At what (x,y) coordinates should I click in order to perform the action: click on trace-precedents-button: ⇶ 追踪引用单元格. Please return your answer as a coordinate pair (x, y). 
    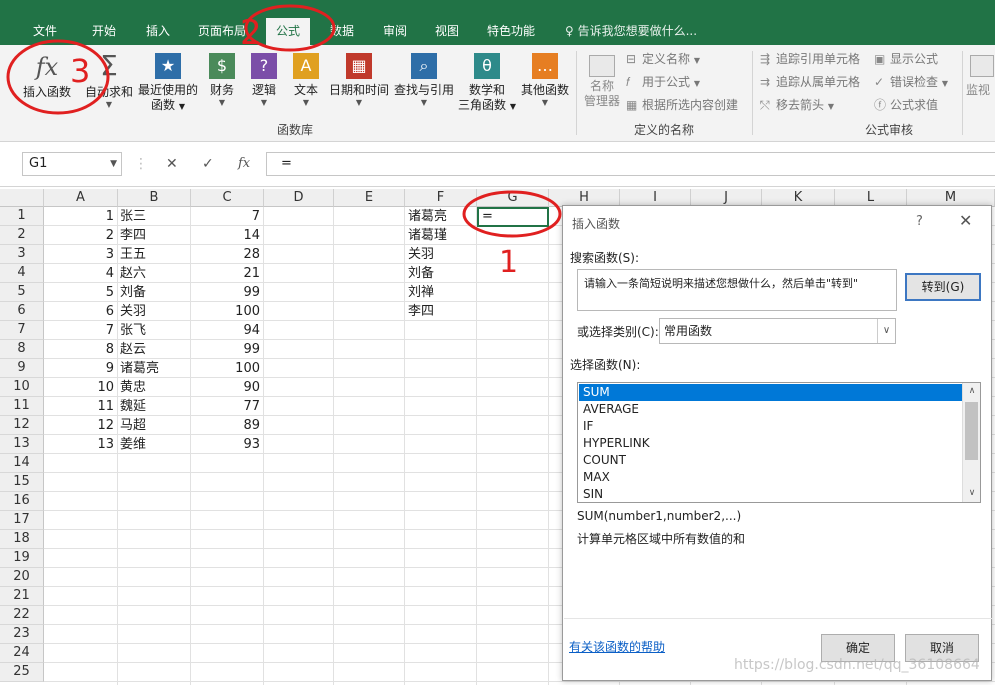
    Looking at the image, I should click on (810, 59).